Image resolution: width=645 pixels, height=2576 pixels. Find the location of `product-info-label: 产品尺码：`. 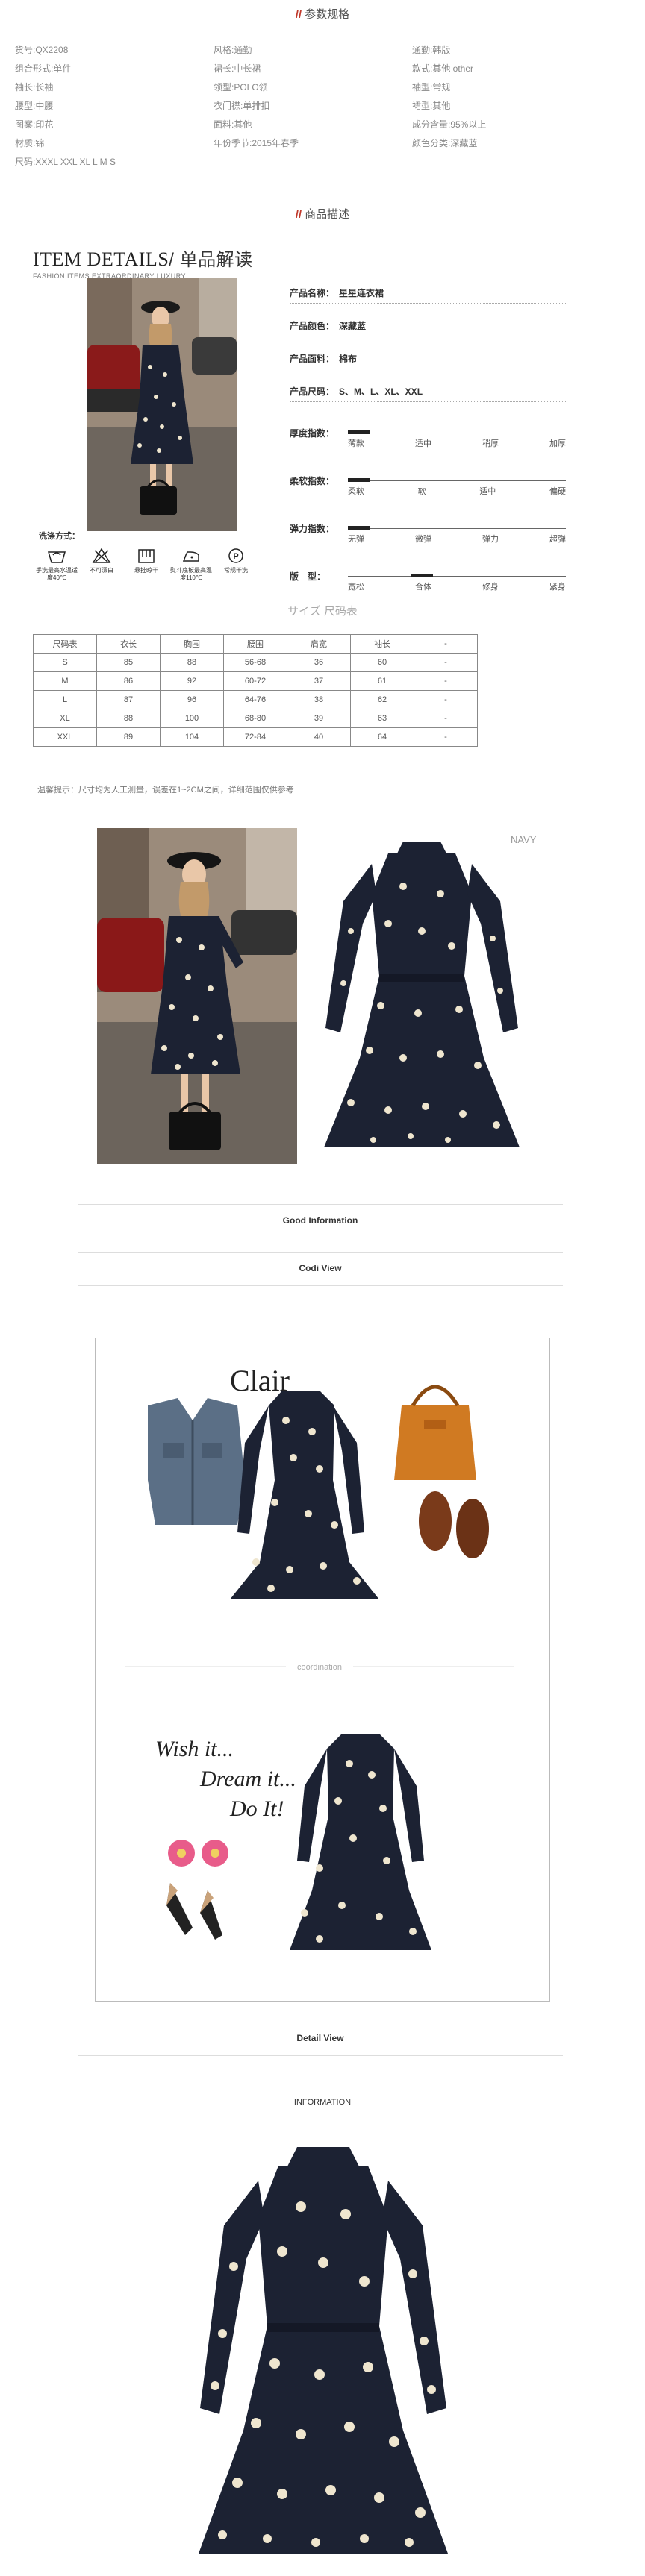

product-info-label: 产品尺码： is located at coordinates (312, 391).